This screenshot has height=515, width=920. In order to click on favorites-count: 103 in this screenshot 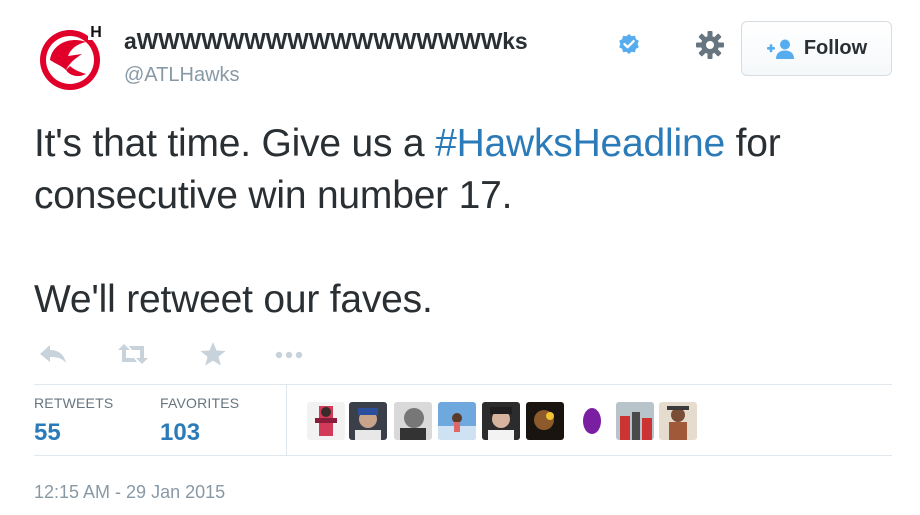, I will do `click(180, 432)`.